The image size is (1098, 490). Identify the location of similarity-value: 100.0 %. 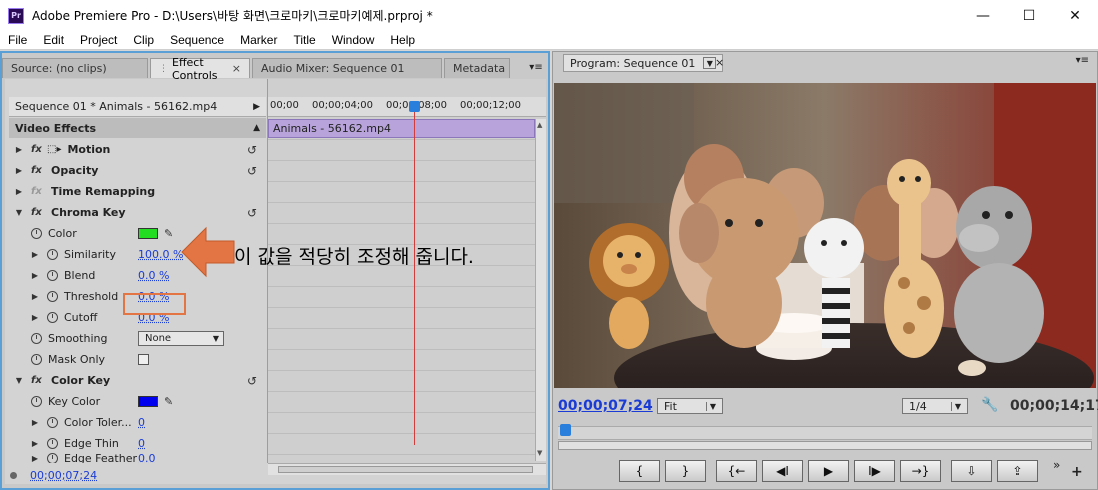
(160, 254).